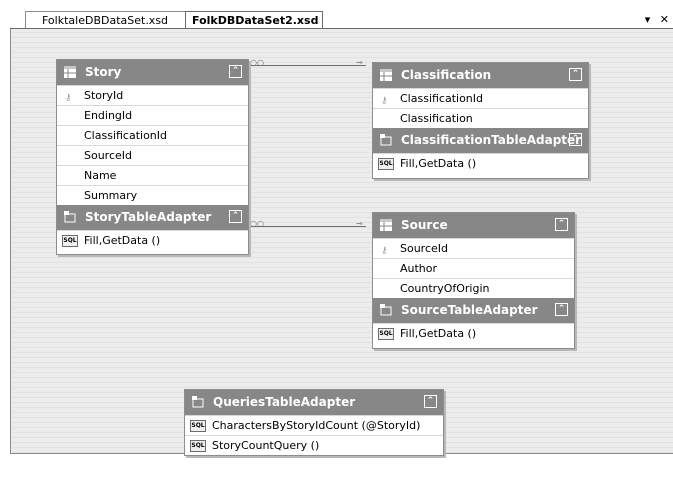  I want to click on tab-dropdown-icon: ▾, so click(648, 19).